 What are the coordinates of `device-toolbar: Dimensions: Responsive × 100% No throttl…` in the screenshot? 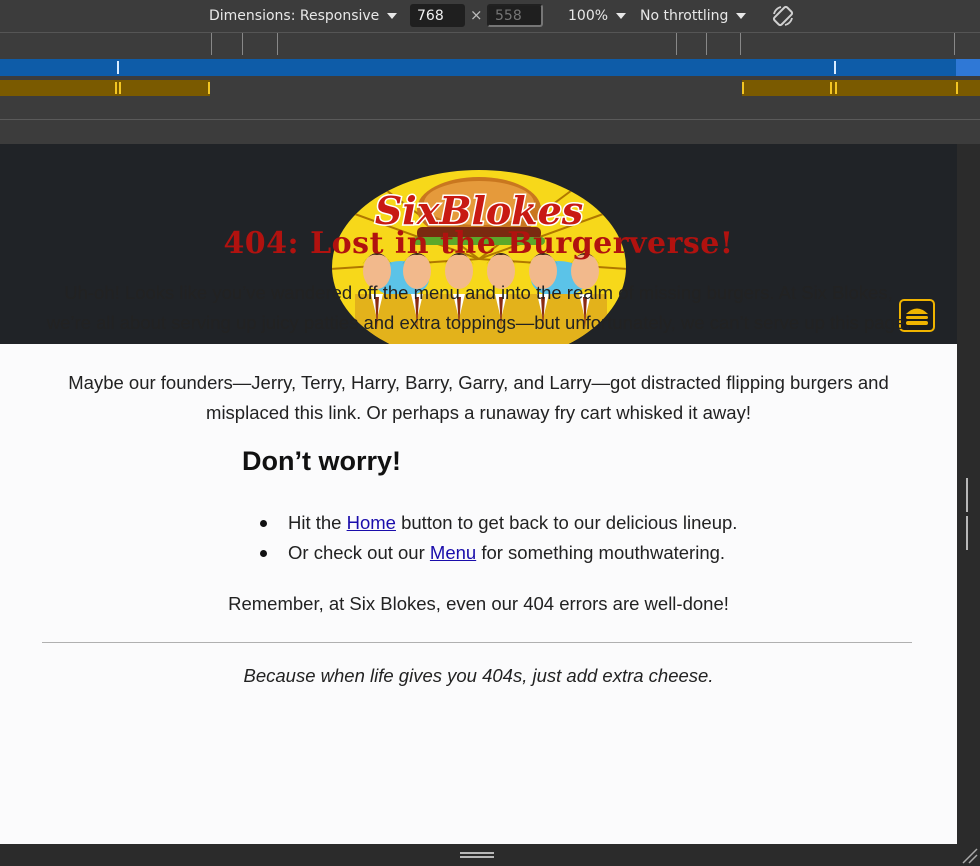 It's located at (490, 16).